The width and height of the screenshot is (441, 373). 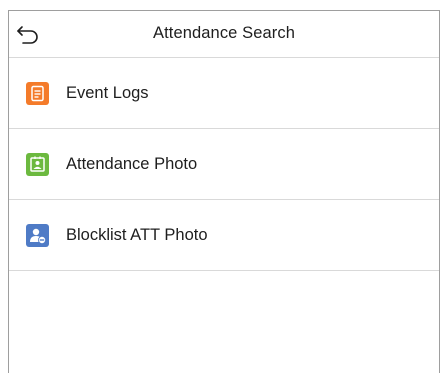 What do you see at coordinates (137, 235) in the screenshot?
I see `menu-item-label: Blocklist ATT Photo` at bounding box center [137, 235].